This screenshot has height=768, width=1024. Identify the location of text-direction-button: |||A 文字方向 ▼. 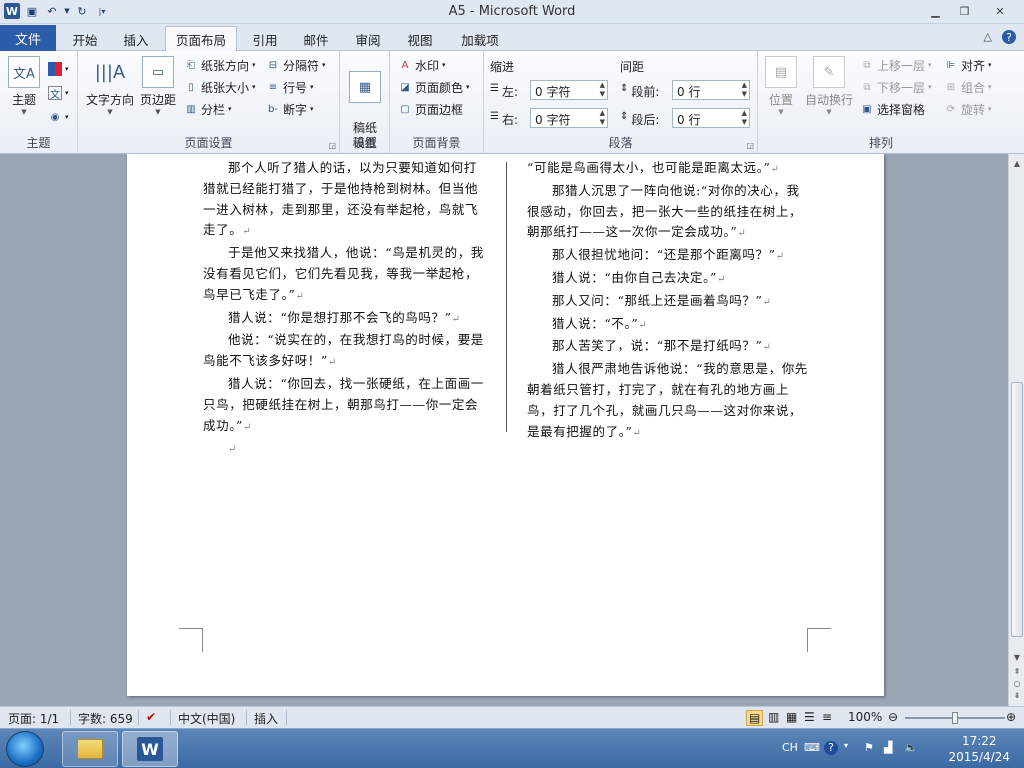
(110, 86).